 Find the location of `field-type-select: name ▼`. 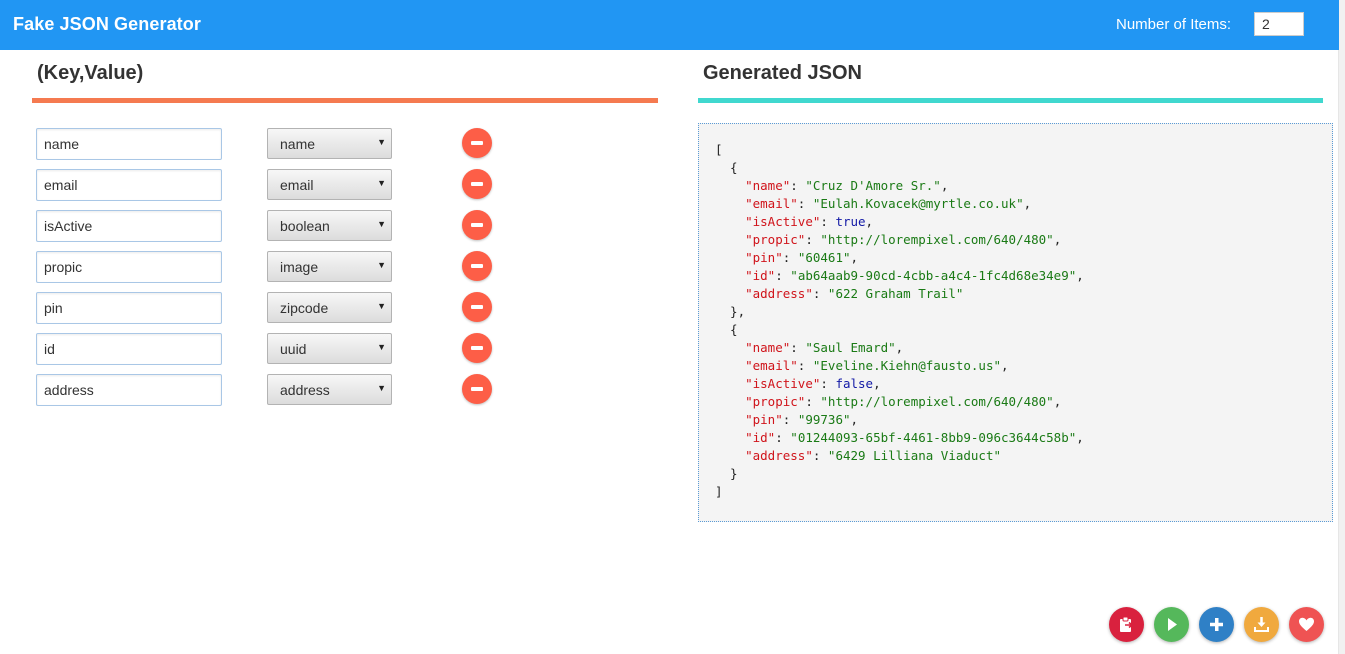

field-type-select: name ▼ is located at coordinates (329, 143).